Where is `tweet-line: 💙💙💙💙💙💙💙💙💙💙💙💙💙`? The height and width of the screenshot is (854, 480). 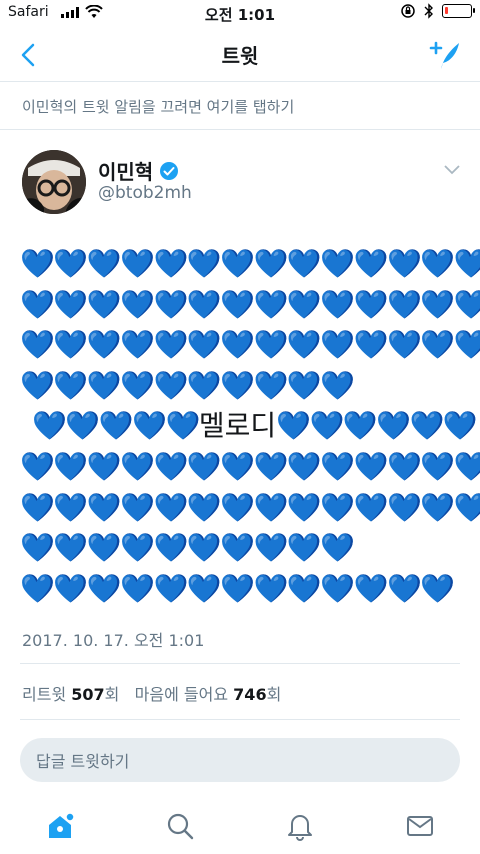
tweet-line: 💙💙💙💙💙💙💙💙💙💙💙💙💙 is located at coordinates (240, 589).